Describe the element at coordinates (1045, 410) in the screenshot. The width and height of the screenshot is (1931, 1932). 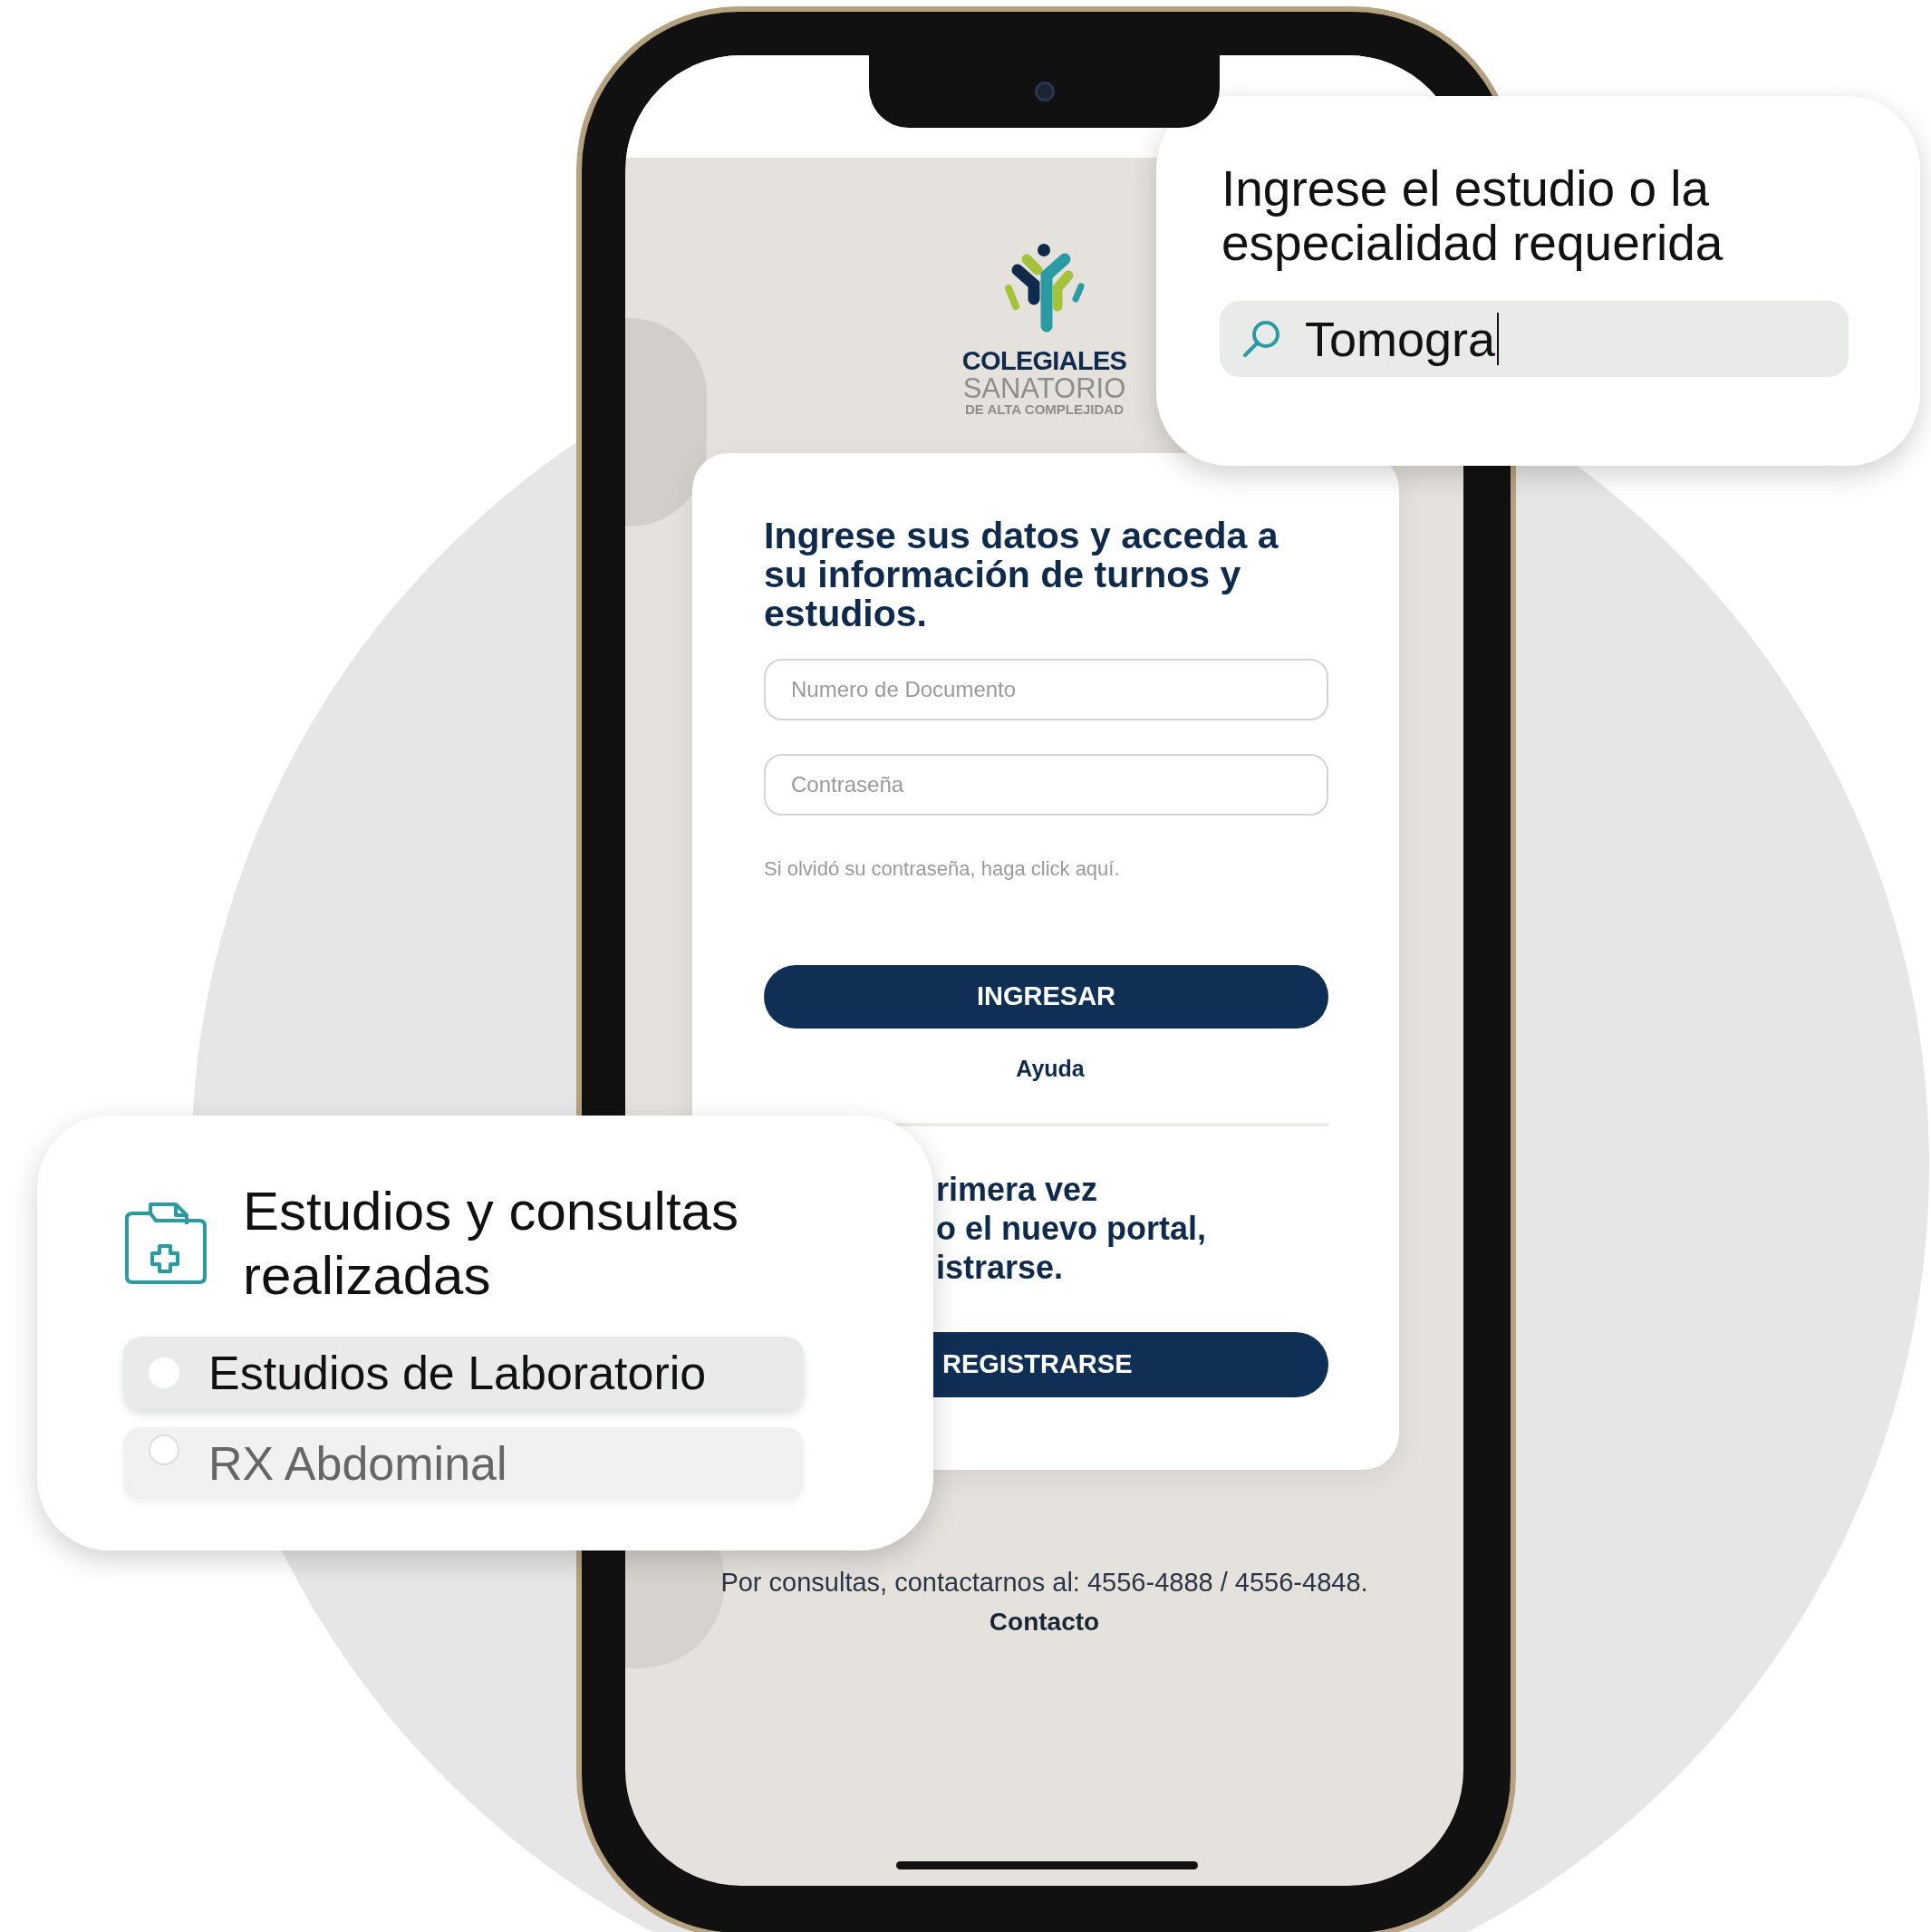
I see `logo-tagline: DE ALTA COMPLEJIDAD` at that location.